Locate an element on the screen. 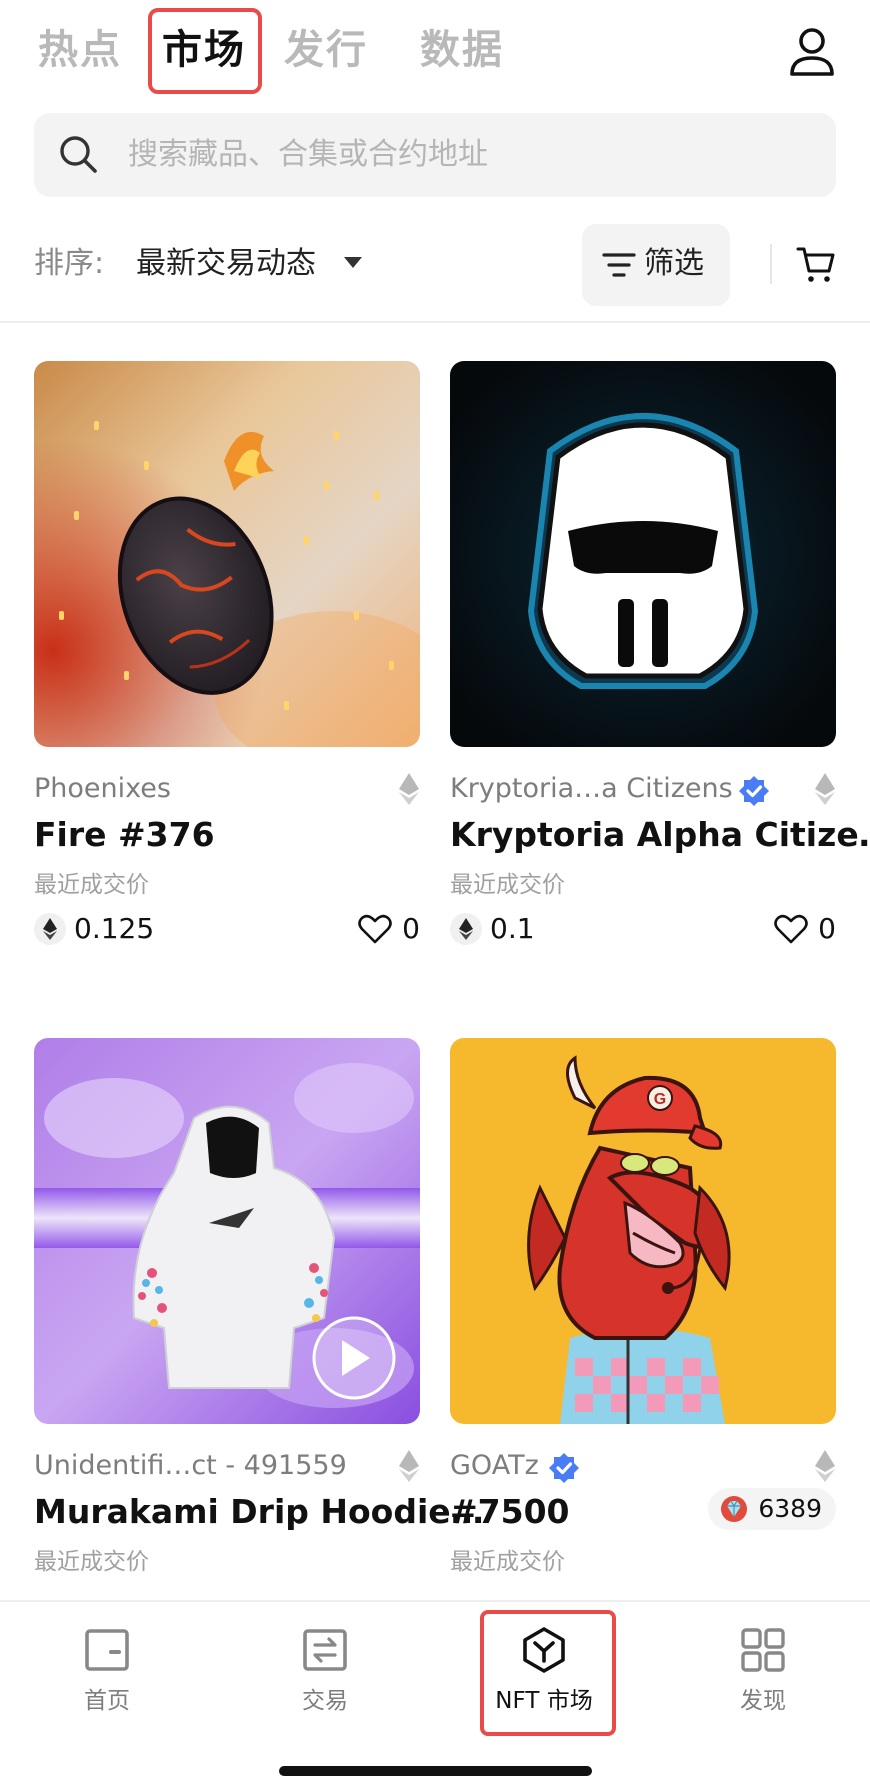 This screenshot has height=1792, width=870. rarity-value: 6389 is located at coordinates (790, 1508).